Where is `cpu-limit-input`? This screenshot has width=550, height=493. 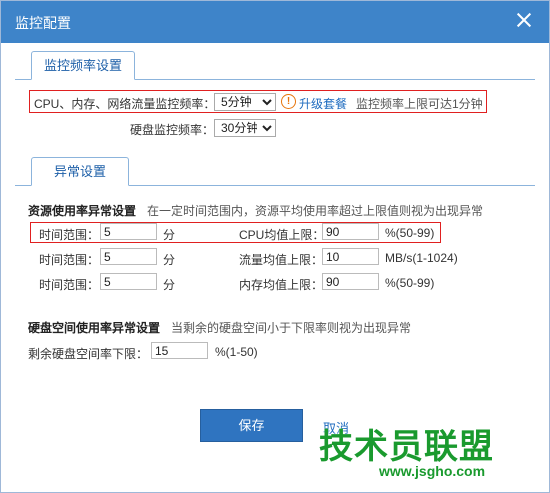
cpu-limit-input is located at coordinates (350, 231).